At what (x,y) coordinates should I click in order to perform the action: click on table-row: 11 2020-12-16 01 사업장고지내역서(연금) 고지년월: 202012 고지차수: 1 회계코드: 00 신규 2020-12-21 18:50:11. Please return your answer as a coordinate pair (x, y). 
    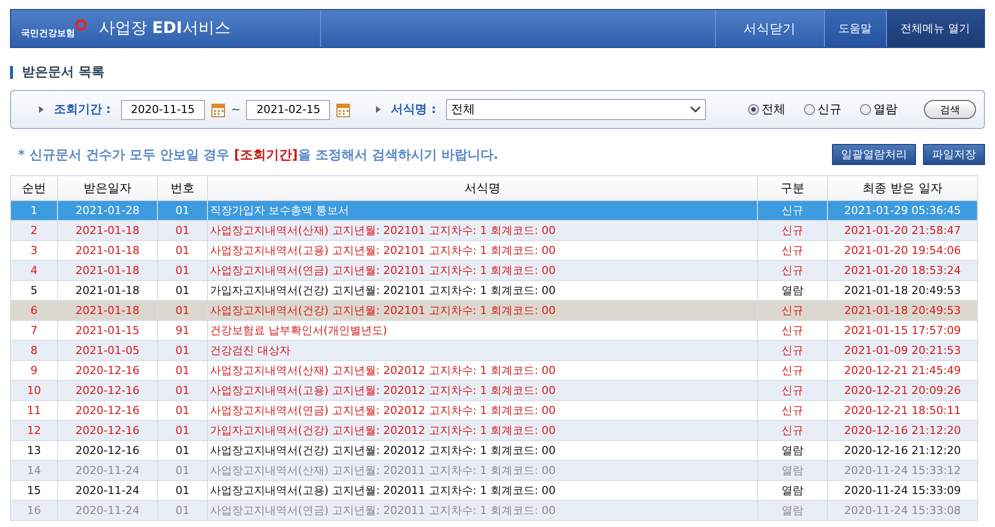
    Looking at the image, I should click on (494, 410).